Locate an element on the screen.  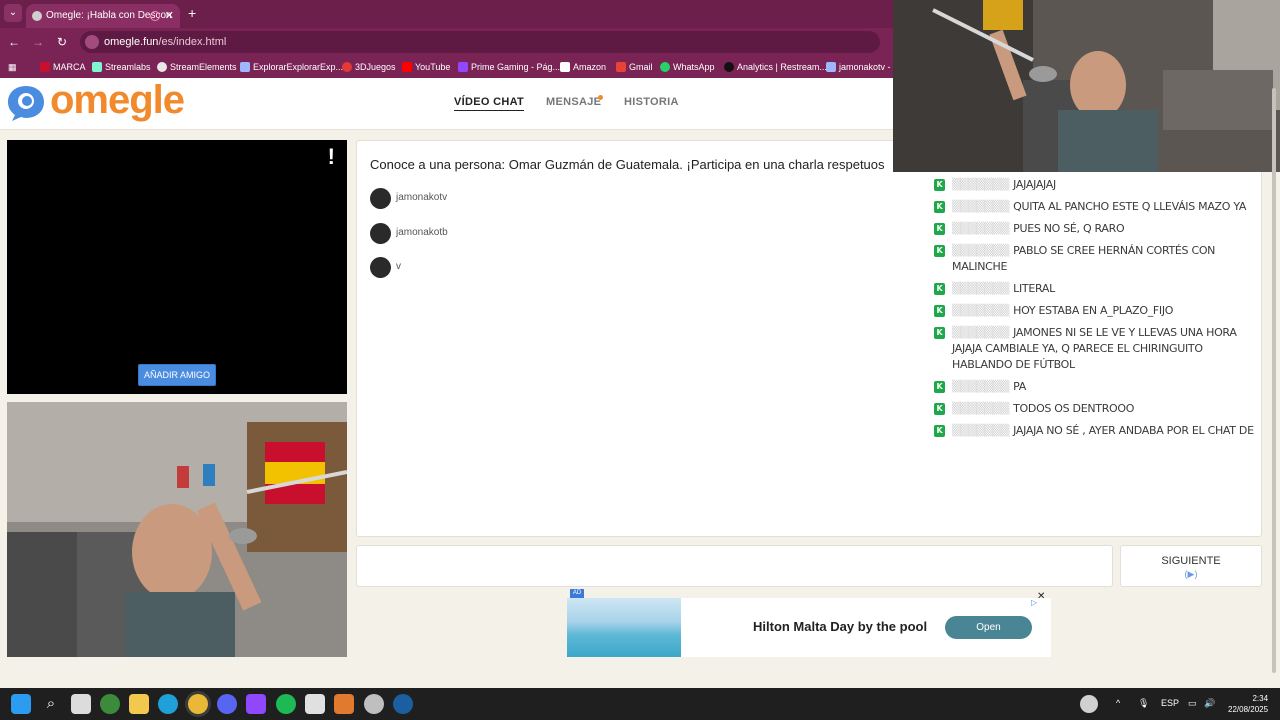
gmail-icon is located at coordinates (621, 67).